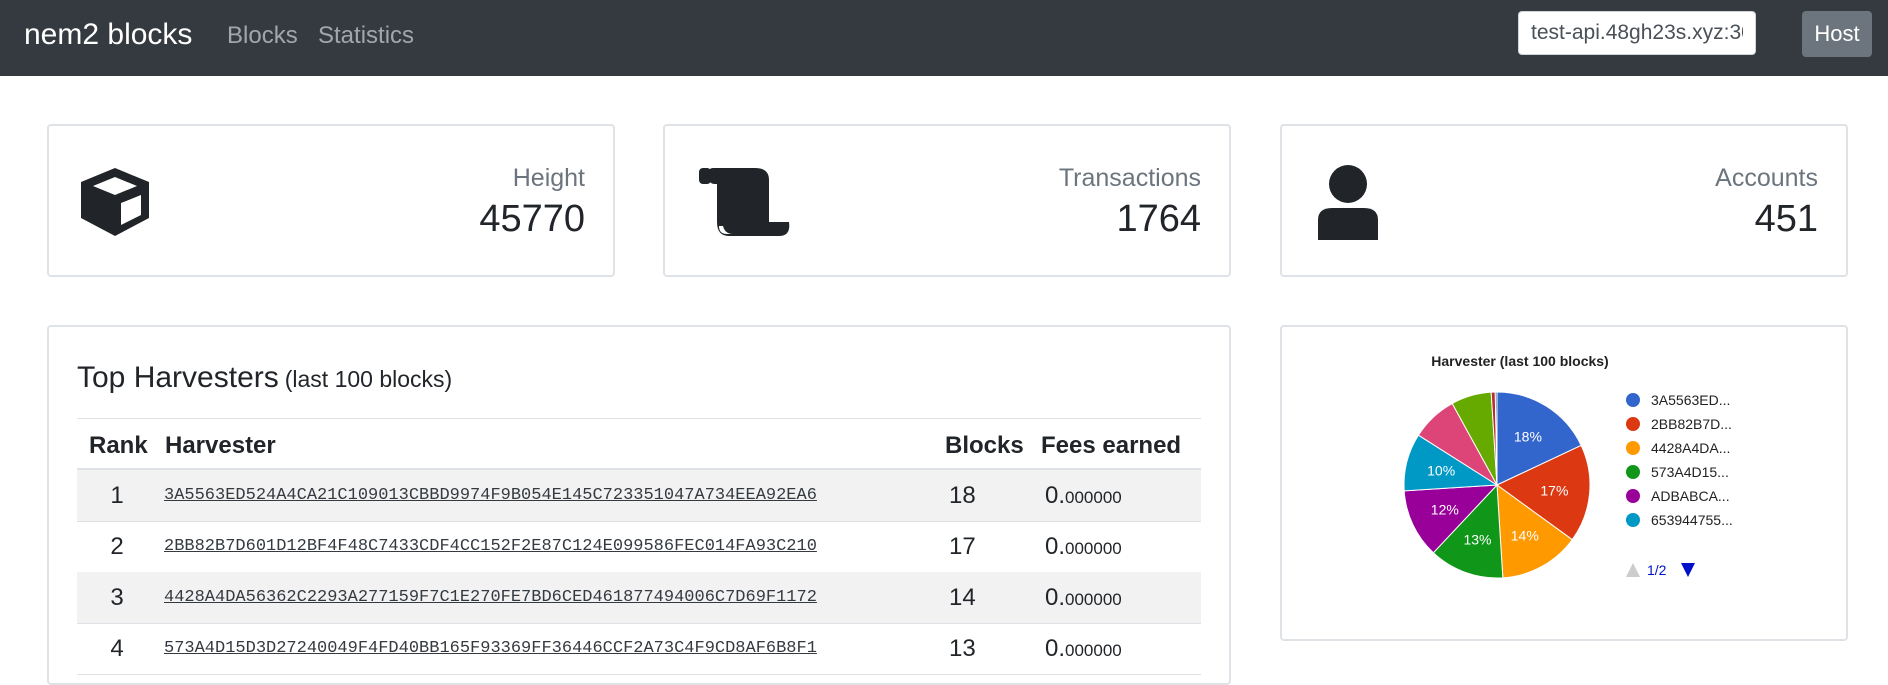 The width and height of the screenshot is (1888, 685). What do you see at coordinates (1554, 490) in the screenshot?
I see `pie-slice-label: 17%` at bounding box center [1554, 490].